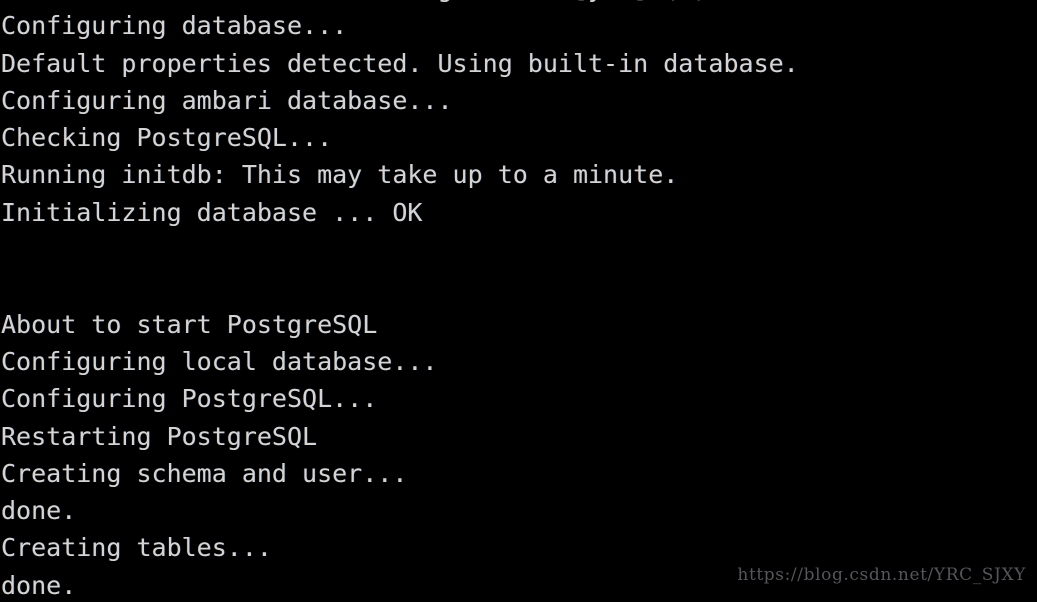 The image size is (1037, 602). Describe the element at coordinates (212, 212) in the screenshot. I see `terminal-line: Initializing database ... OK` at that location.